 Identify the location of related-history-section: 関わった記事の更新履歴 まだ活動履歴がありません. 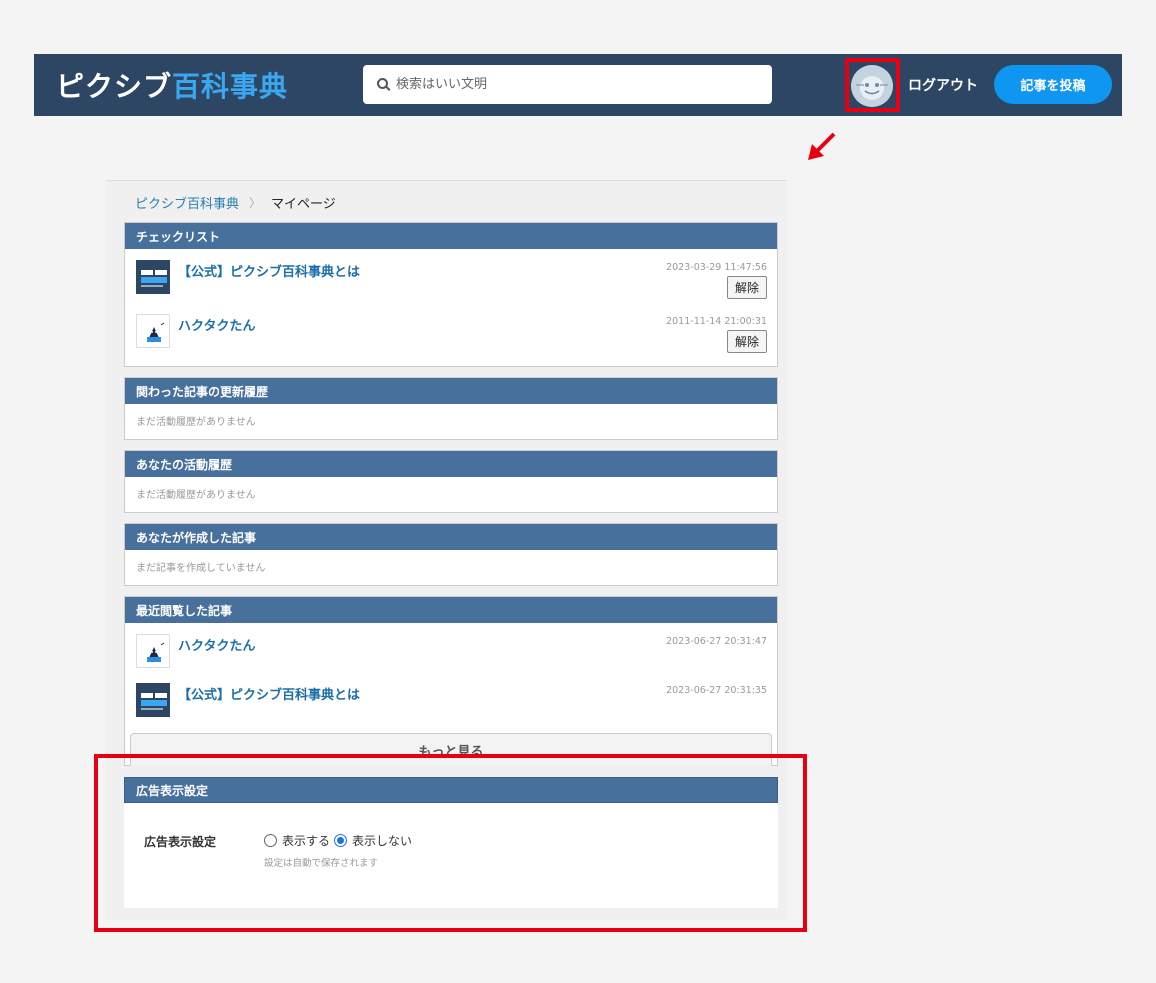
(451, 408).